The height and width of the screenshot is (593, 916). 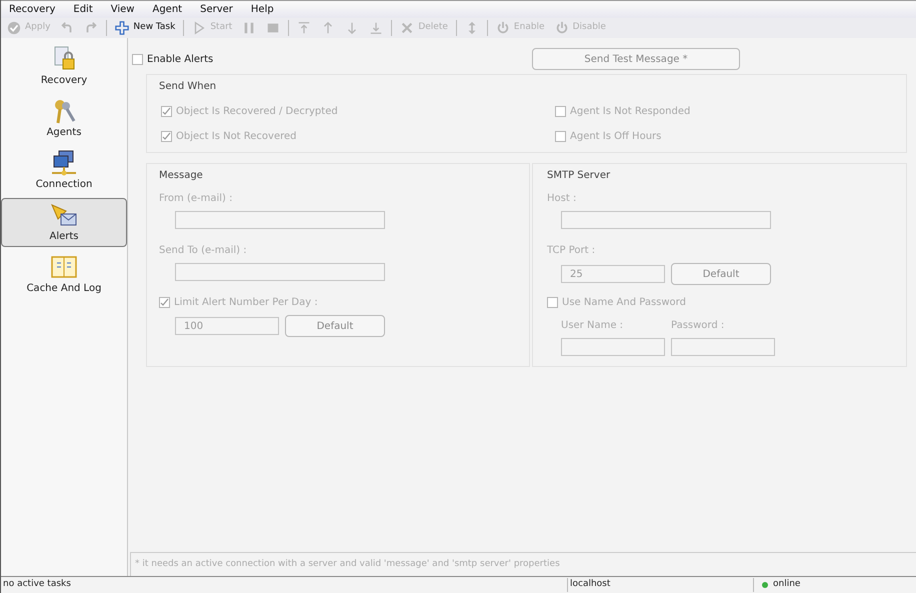 I want to click on field-label: Send To (e-mail) :, so click(x=203, y=250).